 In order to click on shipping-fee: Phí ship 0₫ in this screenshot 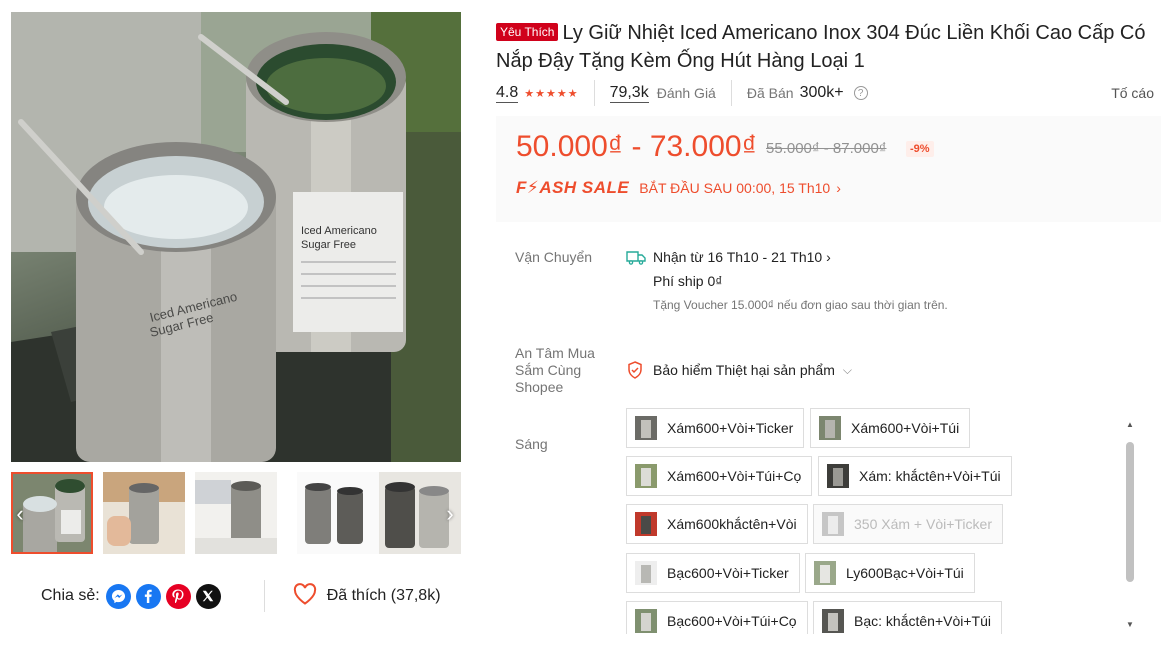, I will do `click(688, 281)`.